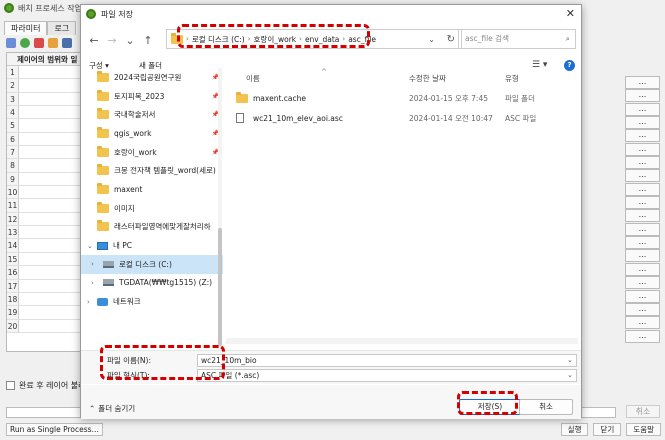 Image resolution: width=665 pixels, height=440 pixels. Describe the element at coordinates (62, 28) in the screenshot. I see `tab-log: 로그` at that location.